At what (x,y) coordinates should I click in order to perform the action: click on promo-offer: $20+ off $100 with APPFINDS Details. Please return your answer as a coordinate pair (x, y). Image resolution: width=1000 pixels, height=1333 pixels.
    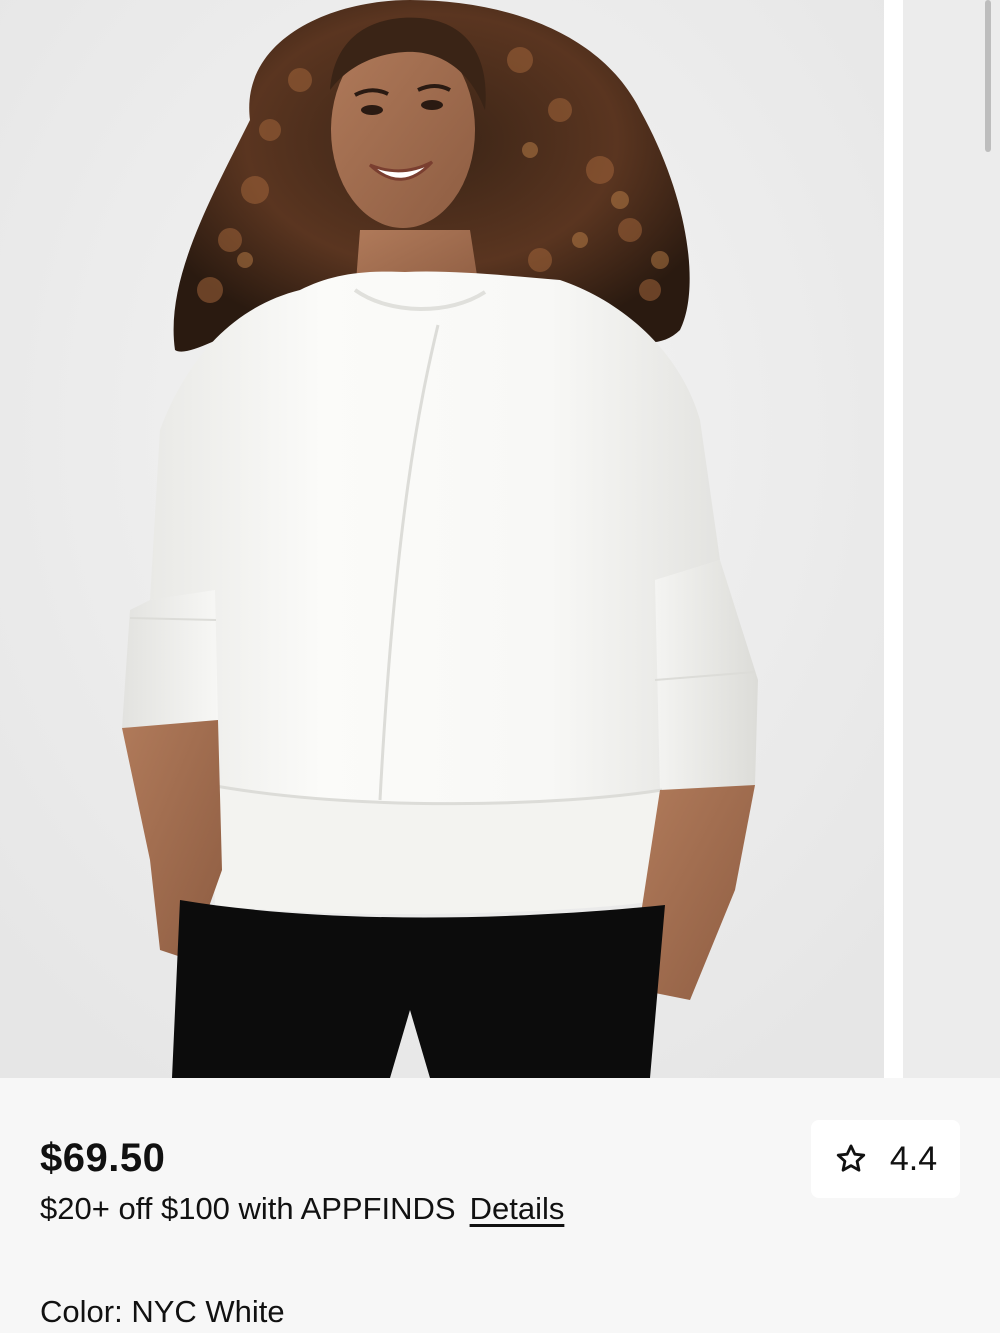
    Looking at the image, I should click on (302, 1209).